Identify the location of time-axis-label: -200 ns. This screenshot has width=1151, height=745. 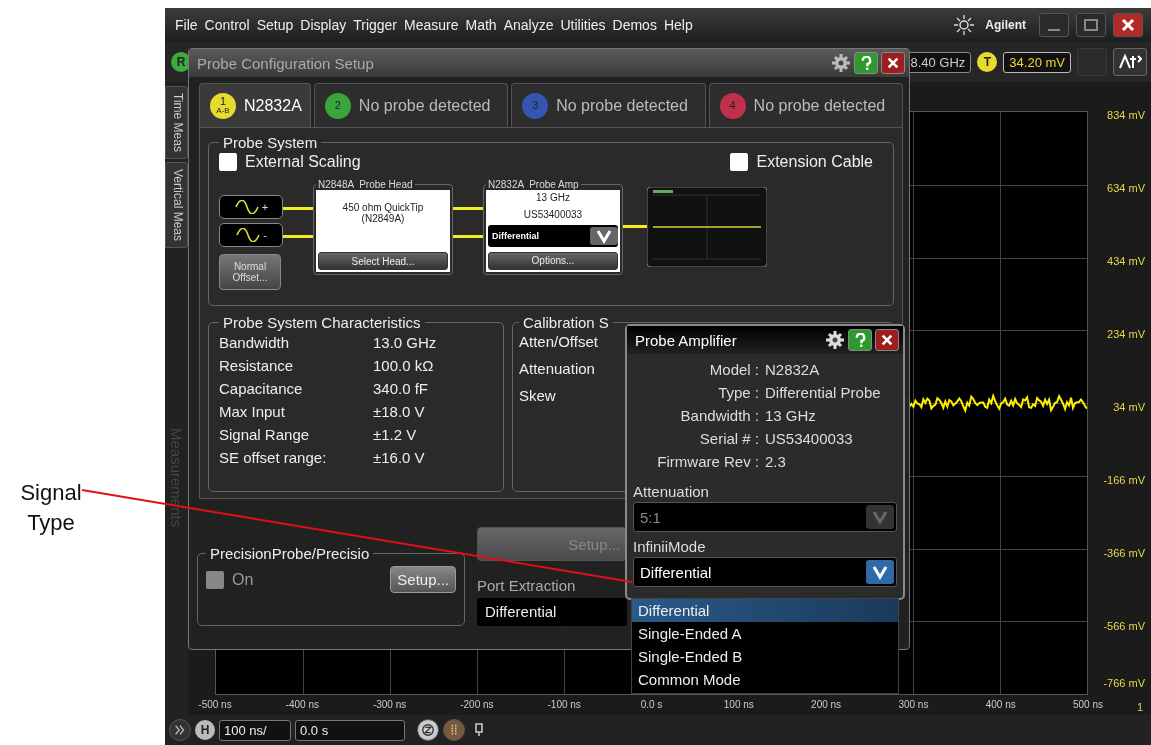
(477, 704).